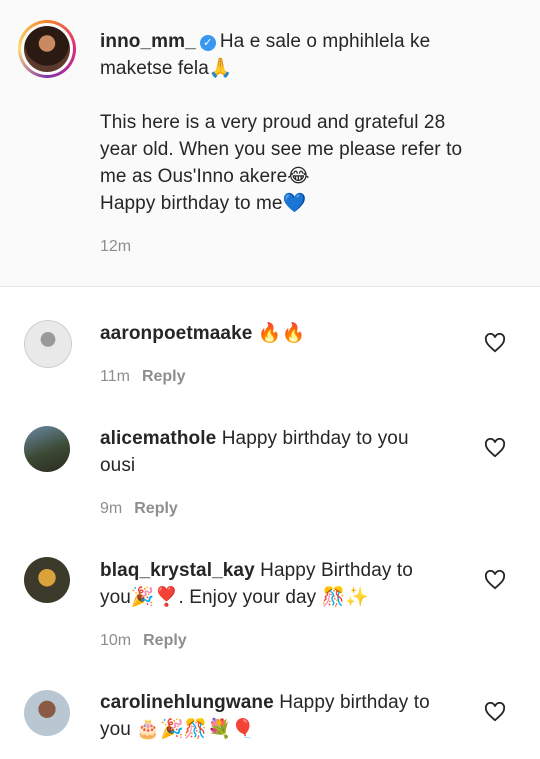 The width and height of the screenshot is (540, 759). I want to click on comment-body: Happy birthday to you, so click(315, 438).